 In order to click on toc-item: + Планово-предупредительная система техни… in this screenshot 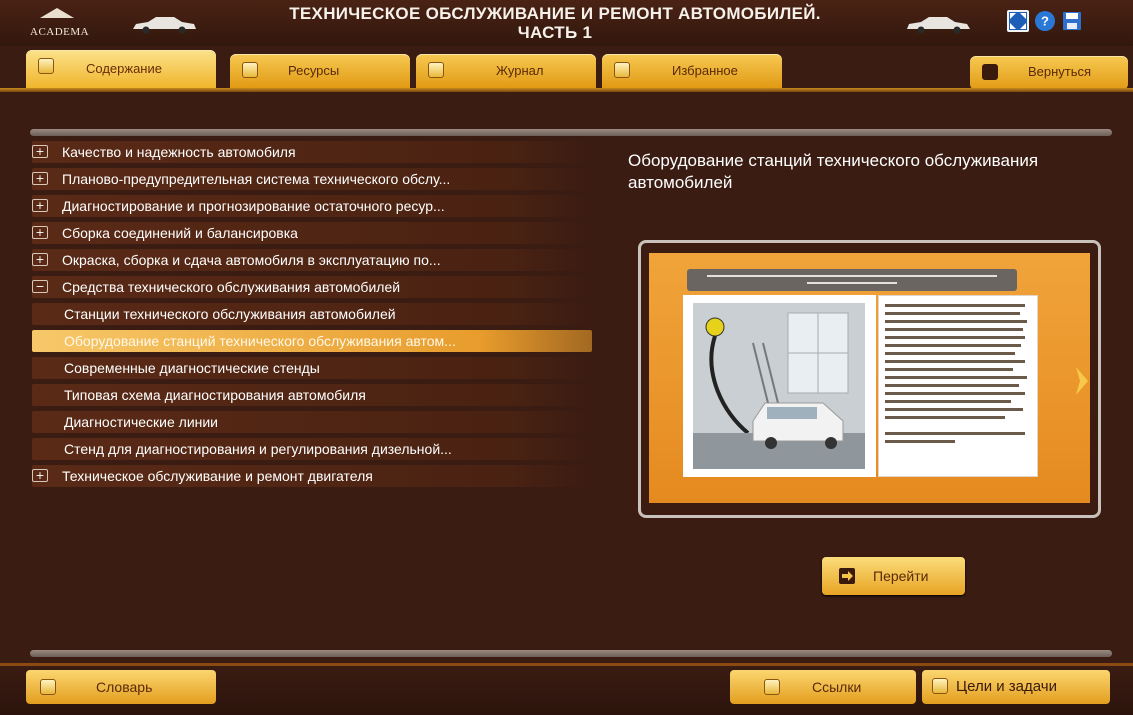, I will do `click(312, 179)`.